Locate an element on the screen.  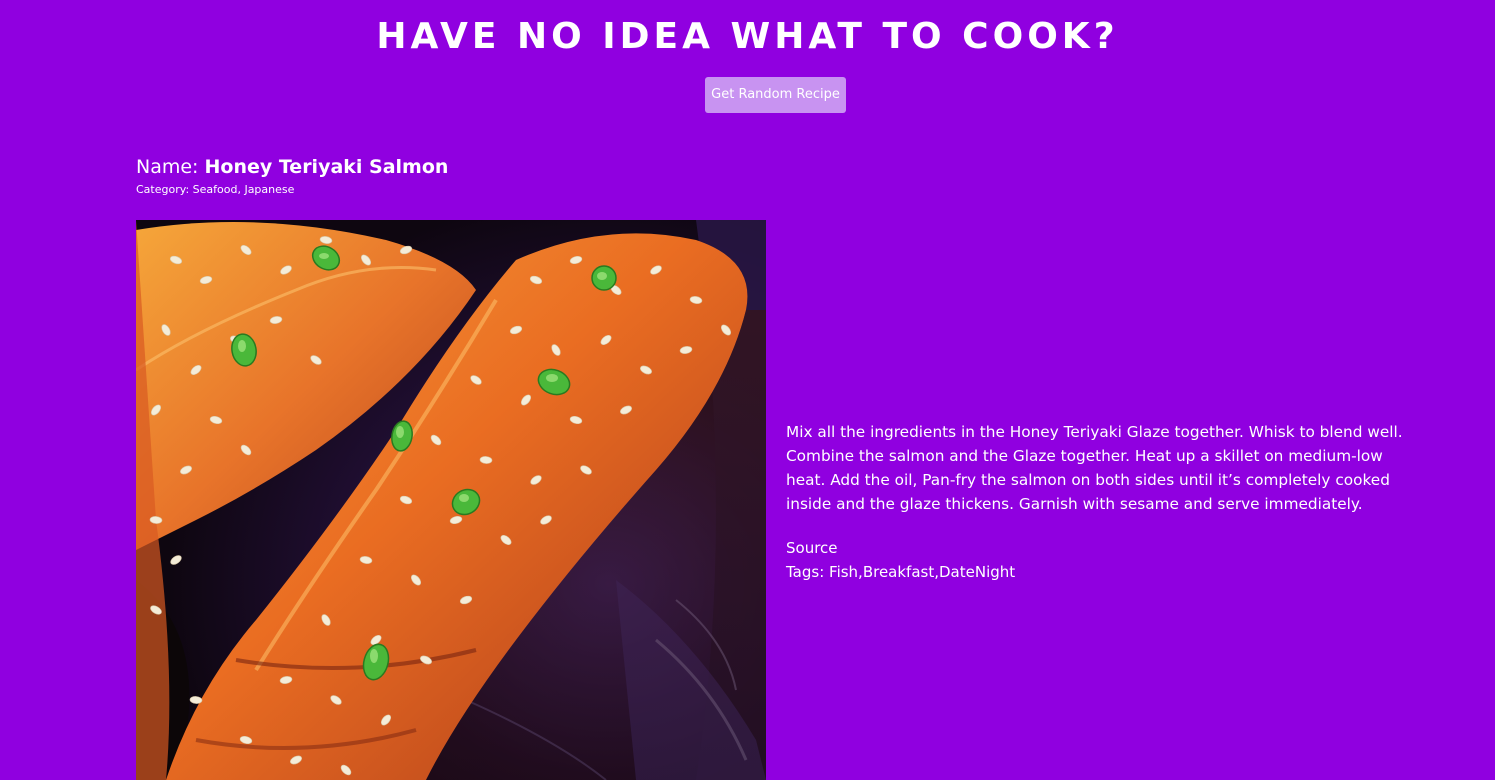
recipe-tags: Tags: Fish,Breakfast,DateNight is located at coordinates (901, 572).